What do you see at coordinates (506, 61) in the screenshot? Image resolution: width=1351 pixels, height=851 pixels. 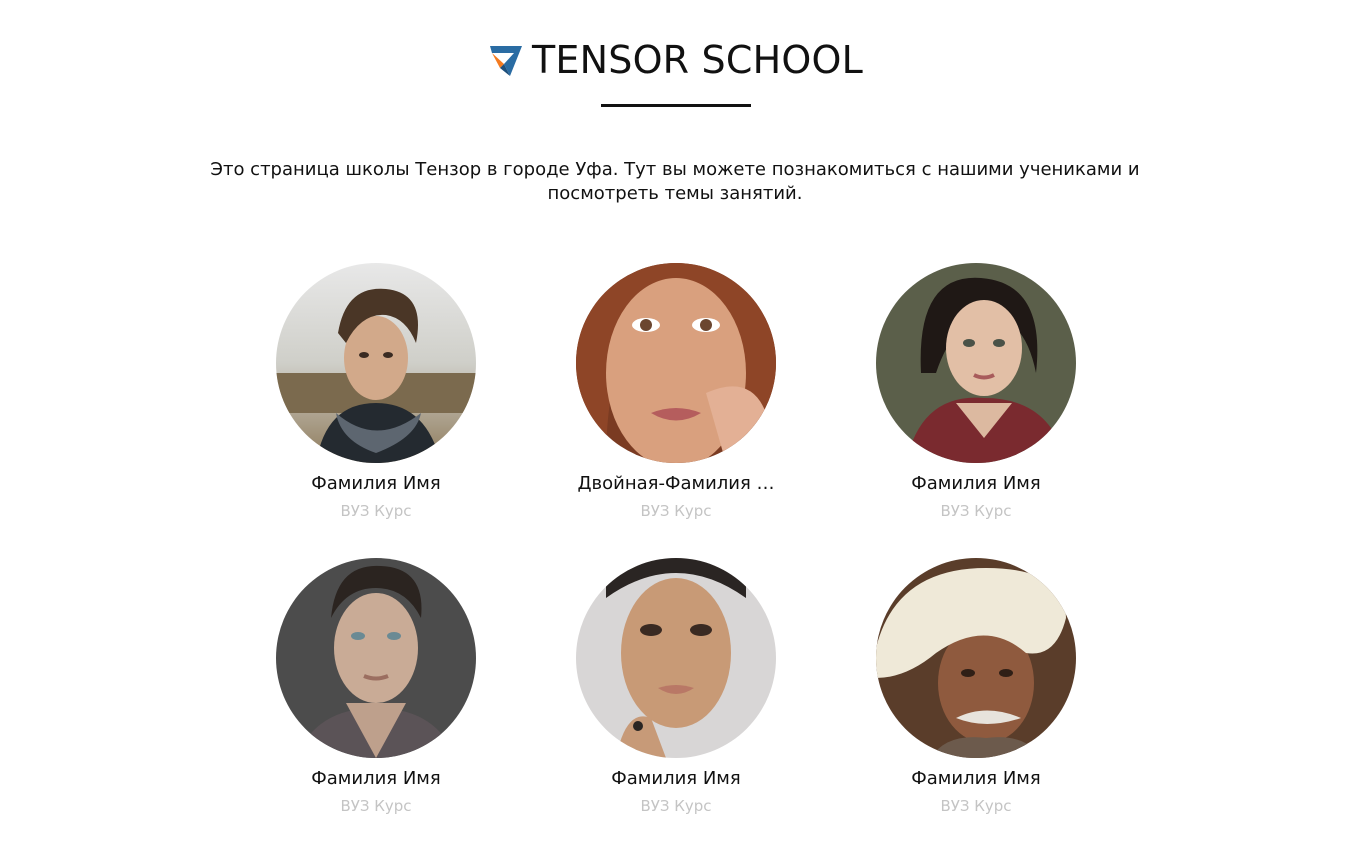 I see `tensor-logo-icon` at bounding box center [506, 61].